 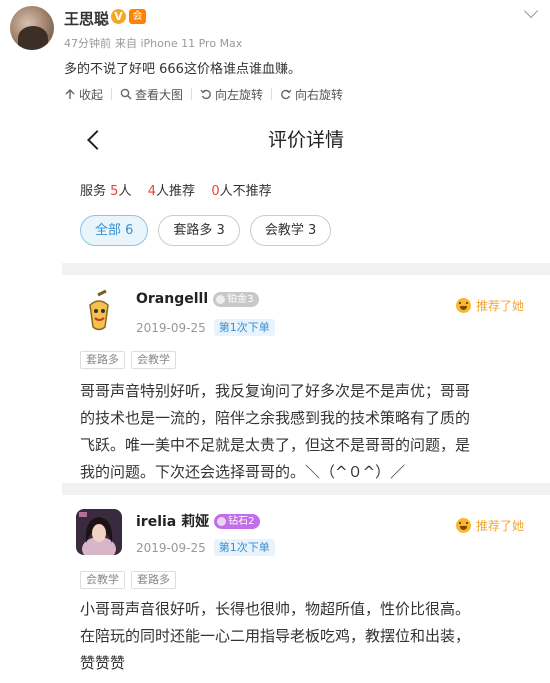 What do you see at coordinates (172, 299) in the screenshot?
I see `reviewer-name: Orangelll` at bounding box center [172, 299].